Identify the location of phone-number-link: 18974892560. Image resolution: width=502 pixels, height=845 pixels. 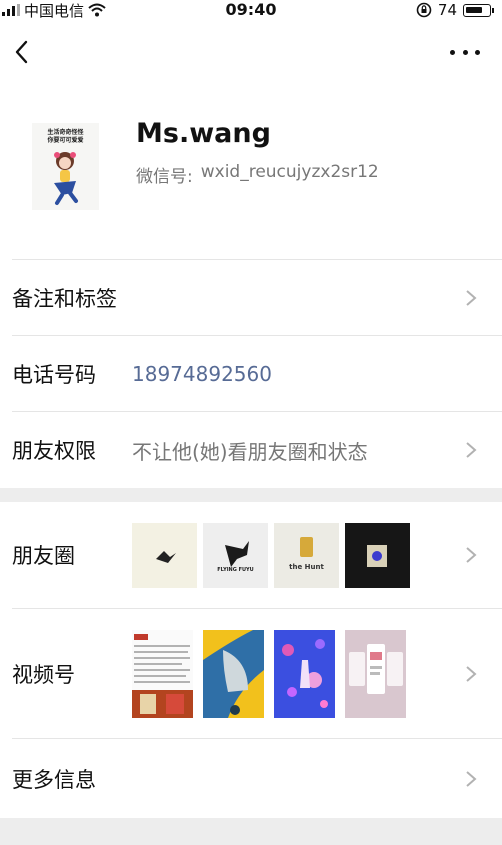
(202, 374).